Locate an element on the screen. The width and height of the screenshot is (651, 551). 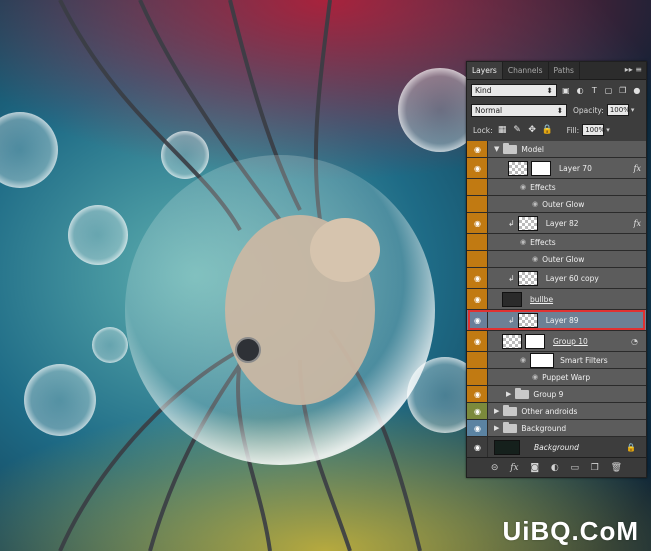
type-filter-icon: T is located at coordinates (594, 90).